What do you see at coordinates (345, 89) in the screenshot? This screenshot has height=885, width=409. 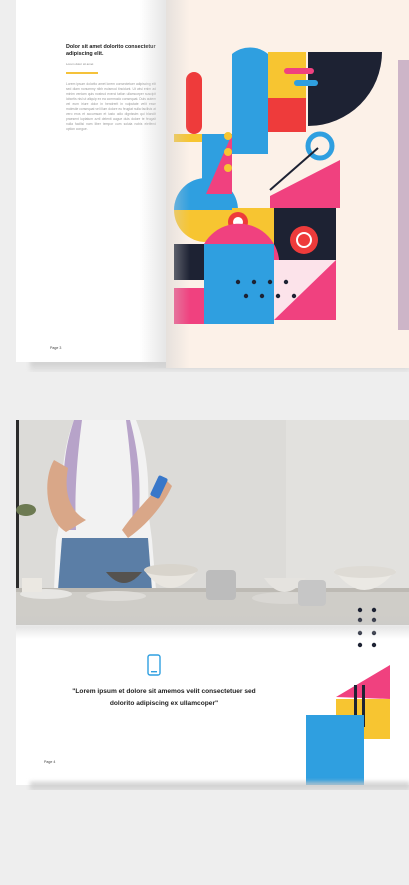 I see `shape-navy-quarter` at bounding box center [345, 89].